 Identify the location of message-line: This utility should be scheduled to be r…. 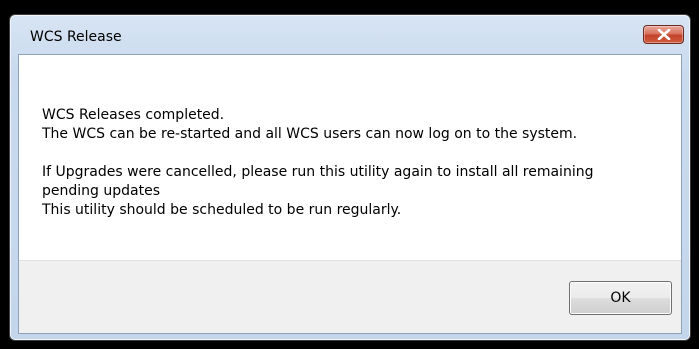
(222, 210).